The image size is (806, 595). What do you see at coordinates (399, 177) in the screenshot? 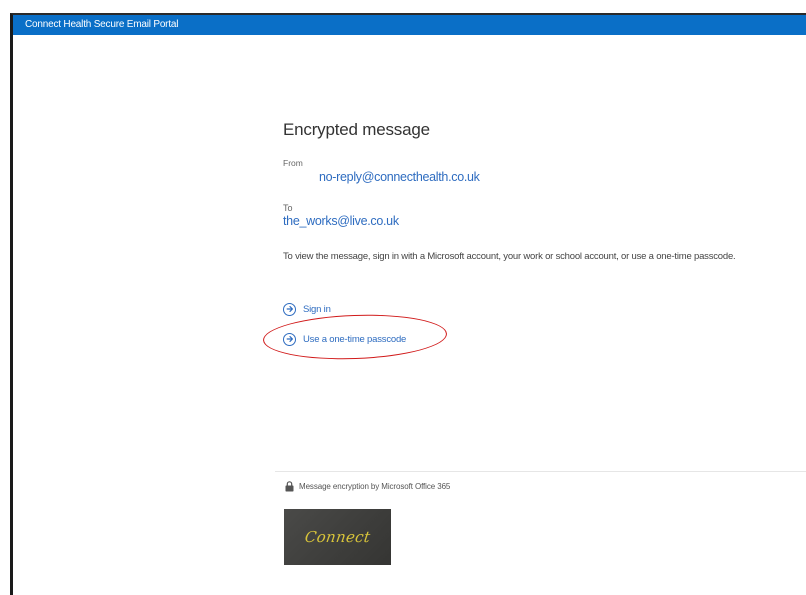
I see `sender-address: no-reply@connecthealth.co.uk` at bounding box center [399, 177].